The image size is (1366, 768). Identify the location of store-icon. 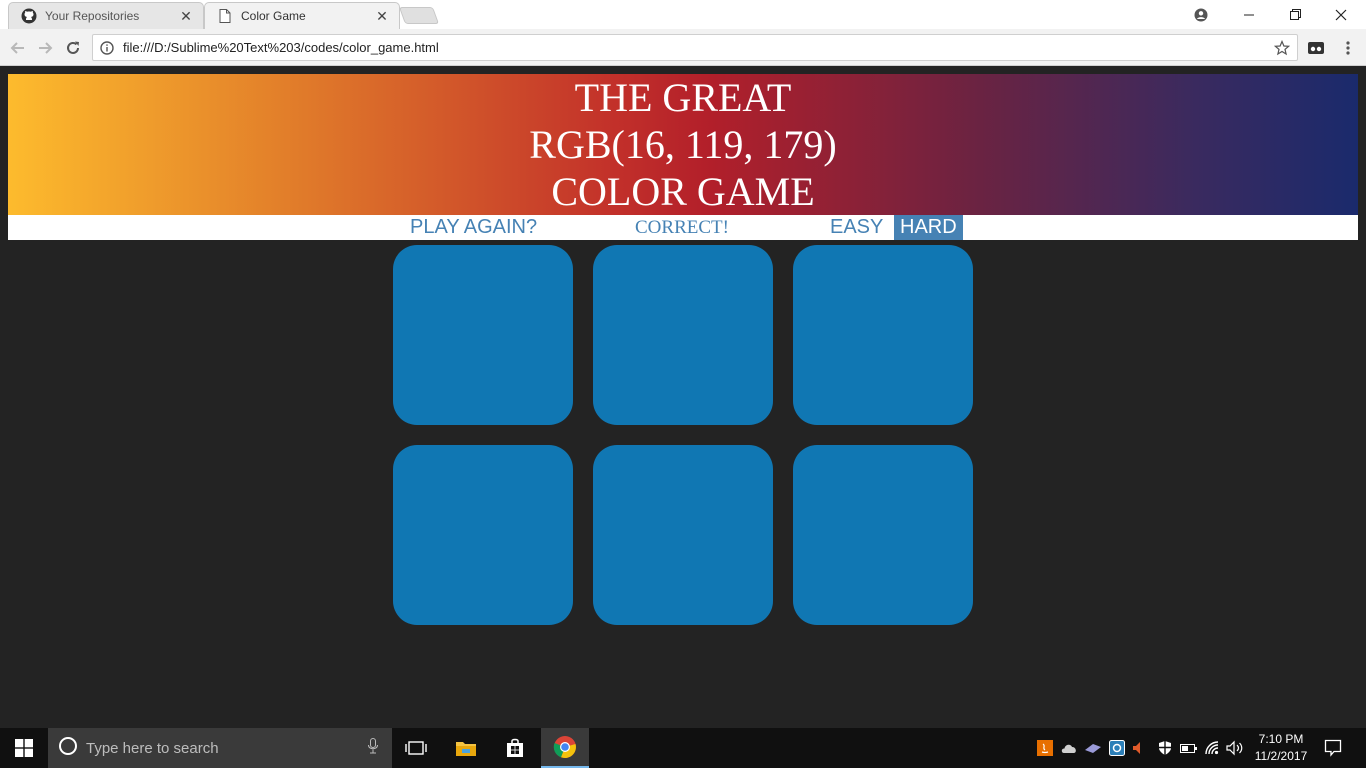
(515, 748).